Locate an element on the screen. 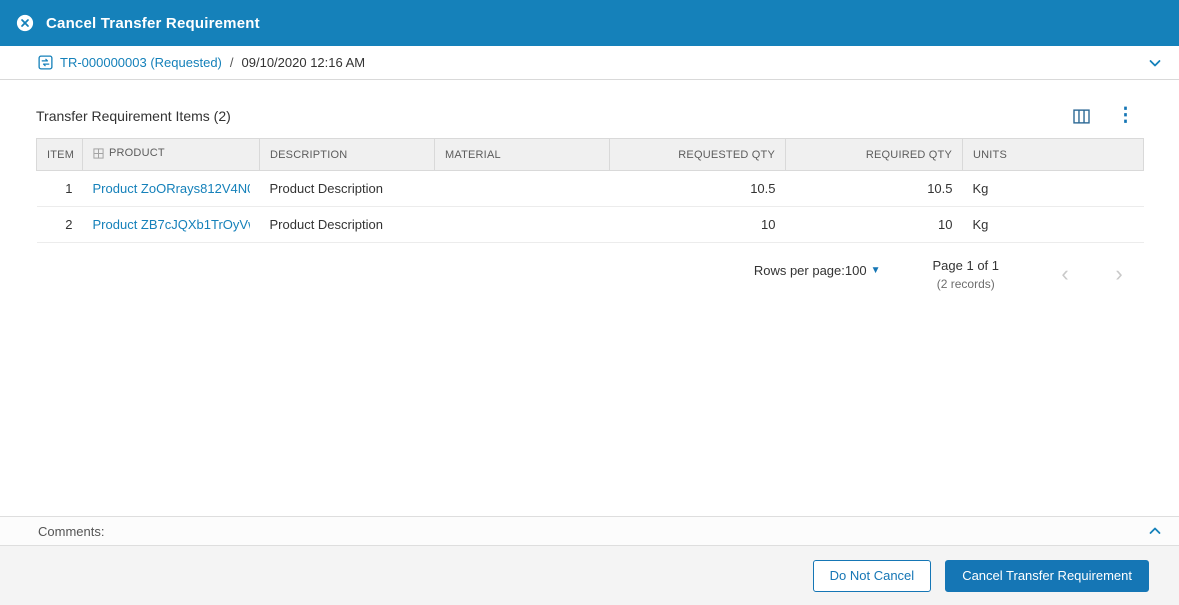  column-header-required-qty: REQUIRED QTY is located at coordinates (874, 154).